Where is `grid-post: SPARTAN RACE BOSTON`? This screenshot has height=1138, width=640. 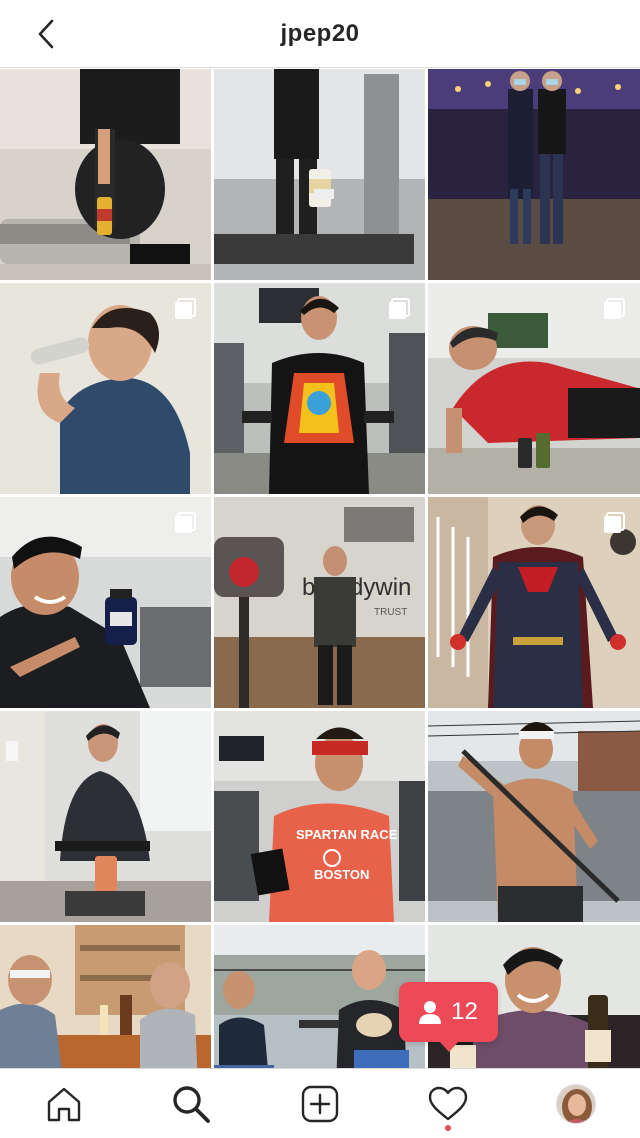
grid-post: SPARTAN RACE BOSTON is located at coordinates (319, 816).